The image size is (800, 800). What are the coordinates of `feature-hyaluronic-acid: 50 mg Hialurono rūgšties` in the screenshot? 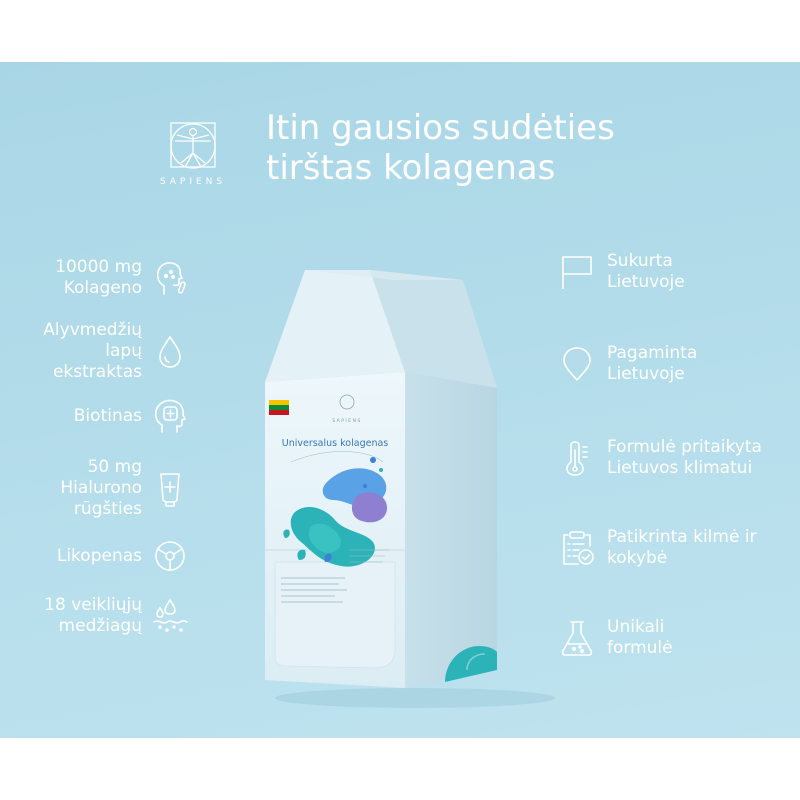 It's located at (126, 488).